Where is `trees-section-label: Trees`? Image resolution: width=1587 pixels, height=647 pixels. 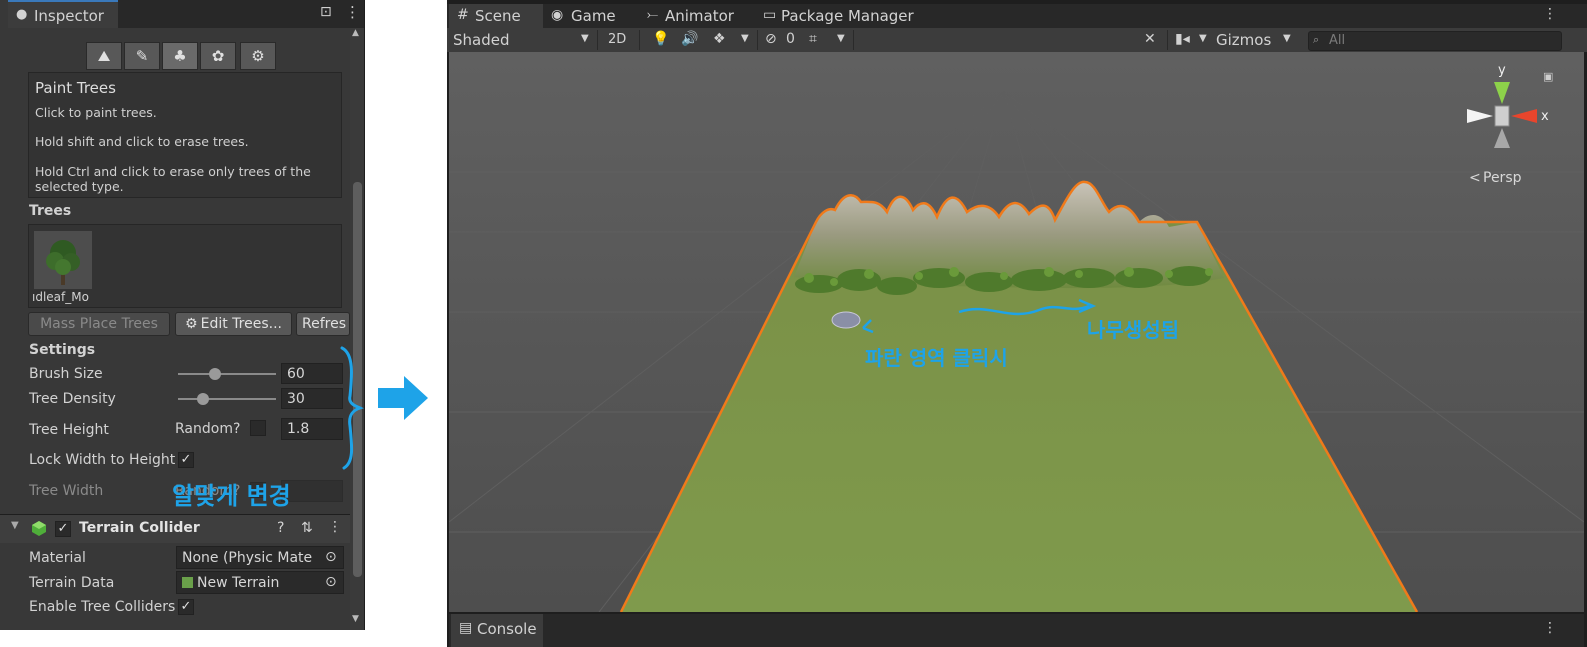
trees-section-label: Trees is located at coordinates (50, 211).